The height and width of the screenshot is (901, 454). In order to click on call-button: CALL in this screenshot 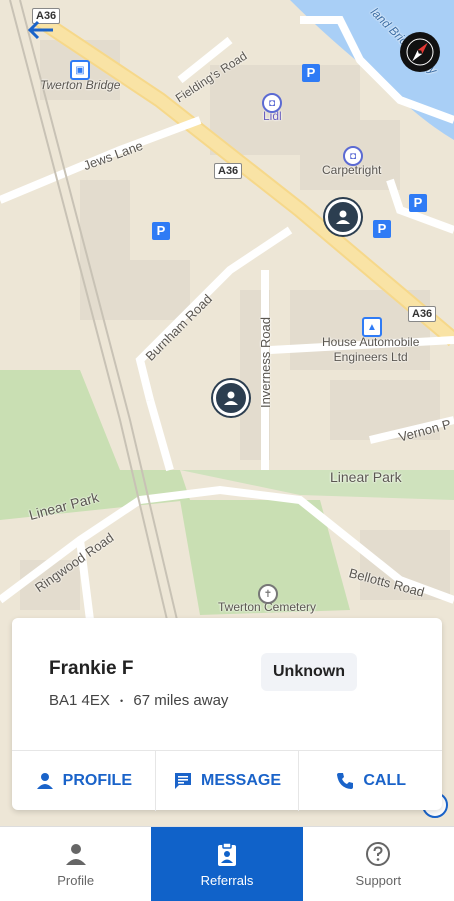, I will do `click(370, 781)`.